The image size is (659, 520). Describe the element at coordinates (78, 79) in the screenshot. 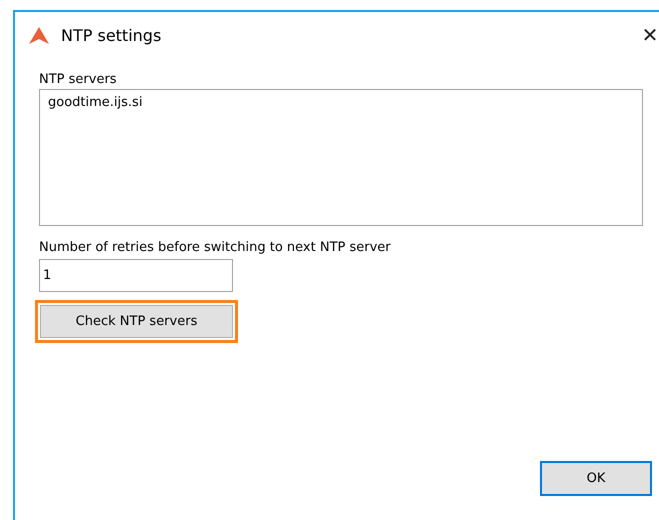

I see `field-label: NTP servers` at that location.